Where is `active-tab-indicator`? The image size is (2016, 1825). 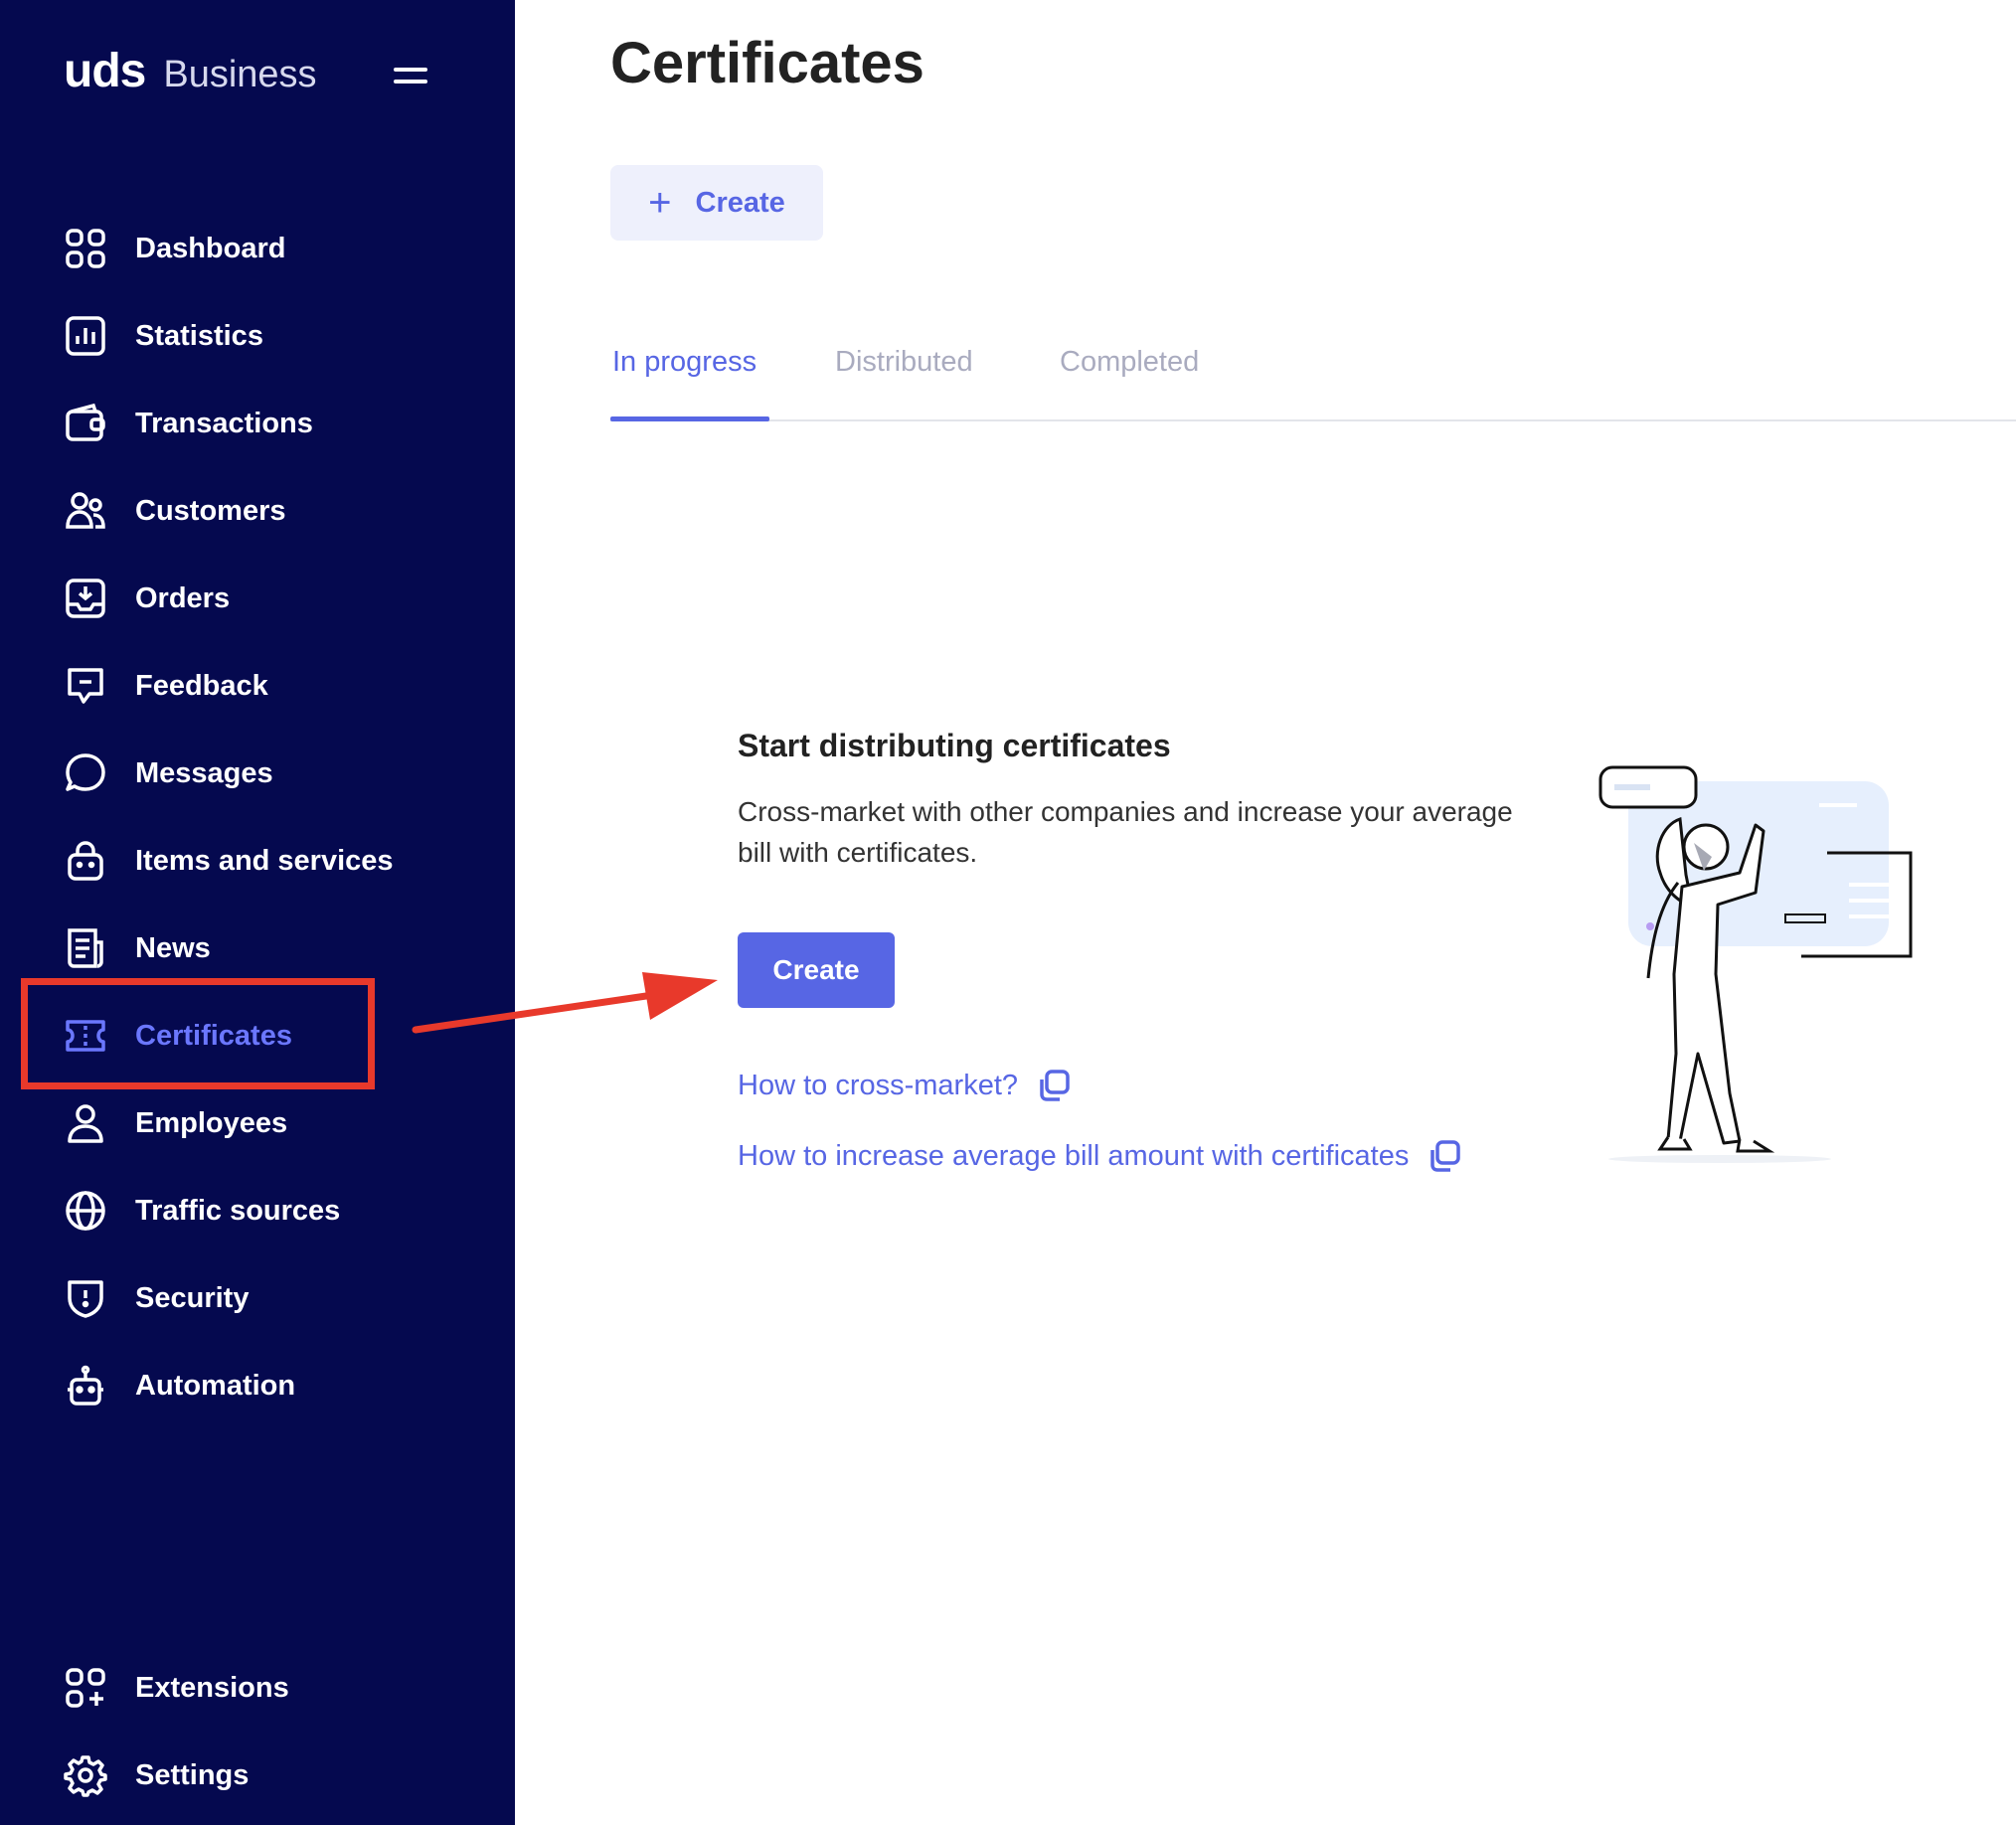 active-tab-indicator is located at coordinates (689, 418).